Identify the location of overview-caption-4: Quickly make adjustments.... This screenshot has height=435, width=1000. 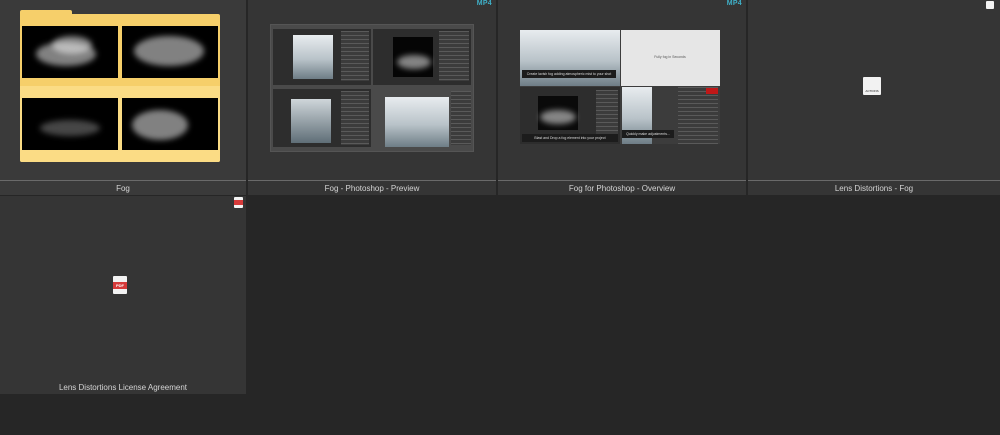
(648, 134).